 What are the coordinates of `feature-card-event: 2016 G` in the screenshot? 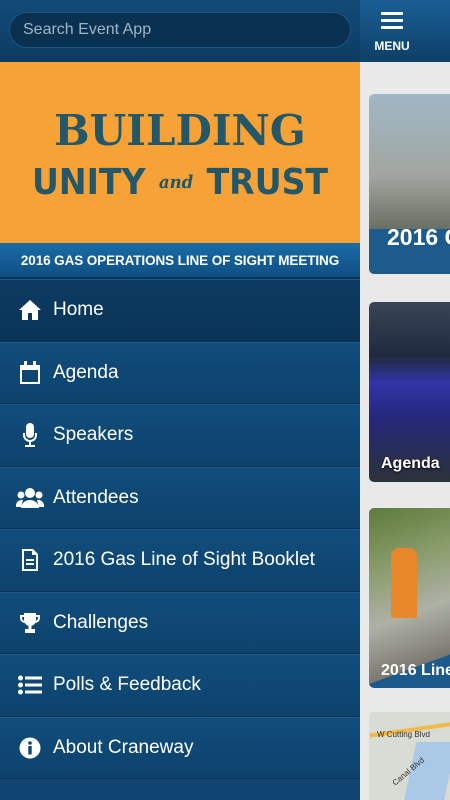 It's located at (409, 184).